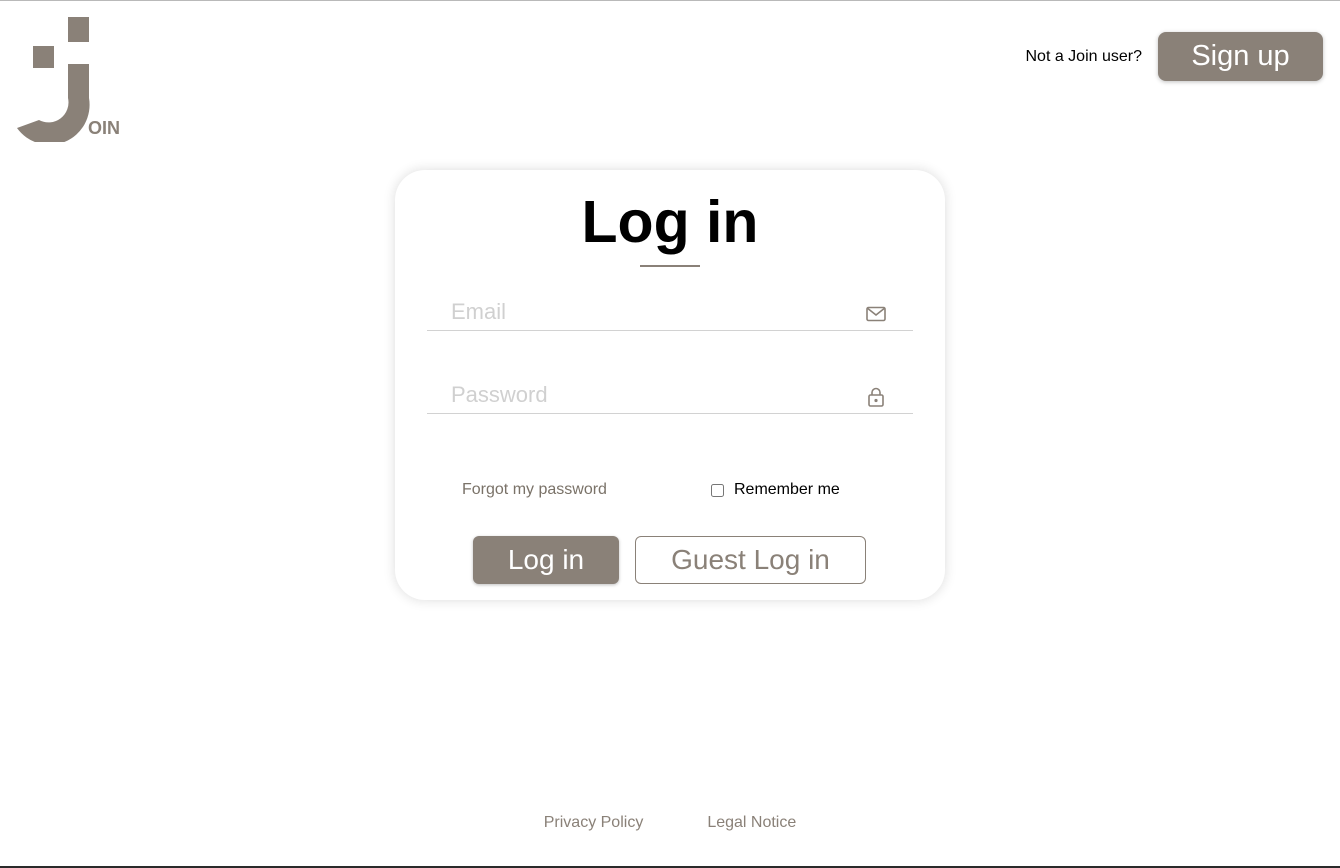 The height and width of the screenshot is (868, 1340). What do you see at coordinates (670, 823) in the screenshot?
I see `footer: Privacy Policy Legal Notice` at bounding box center [670, 823].